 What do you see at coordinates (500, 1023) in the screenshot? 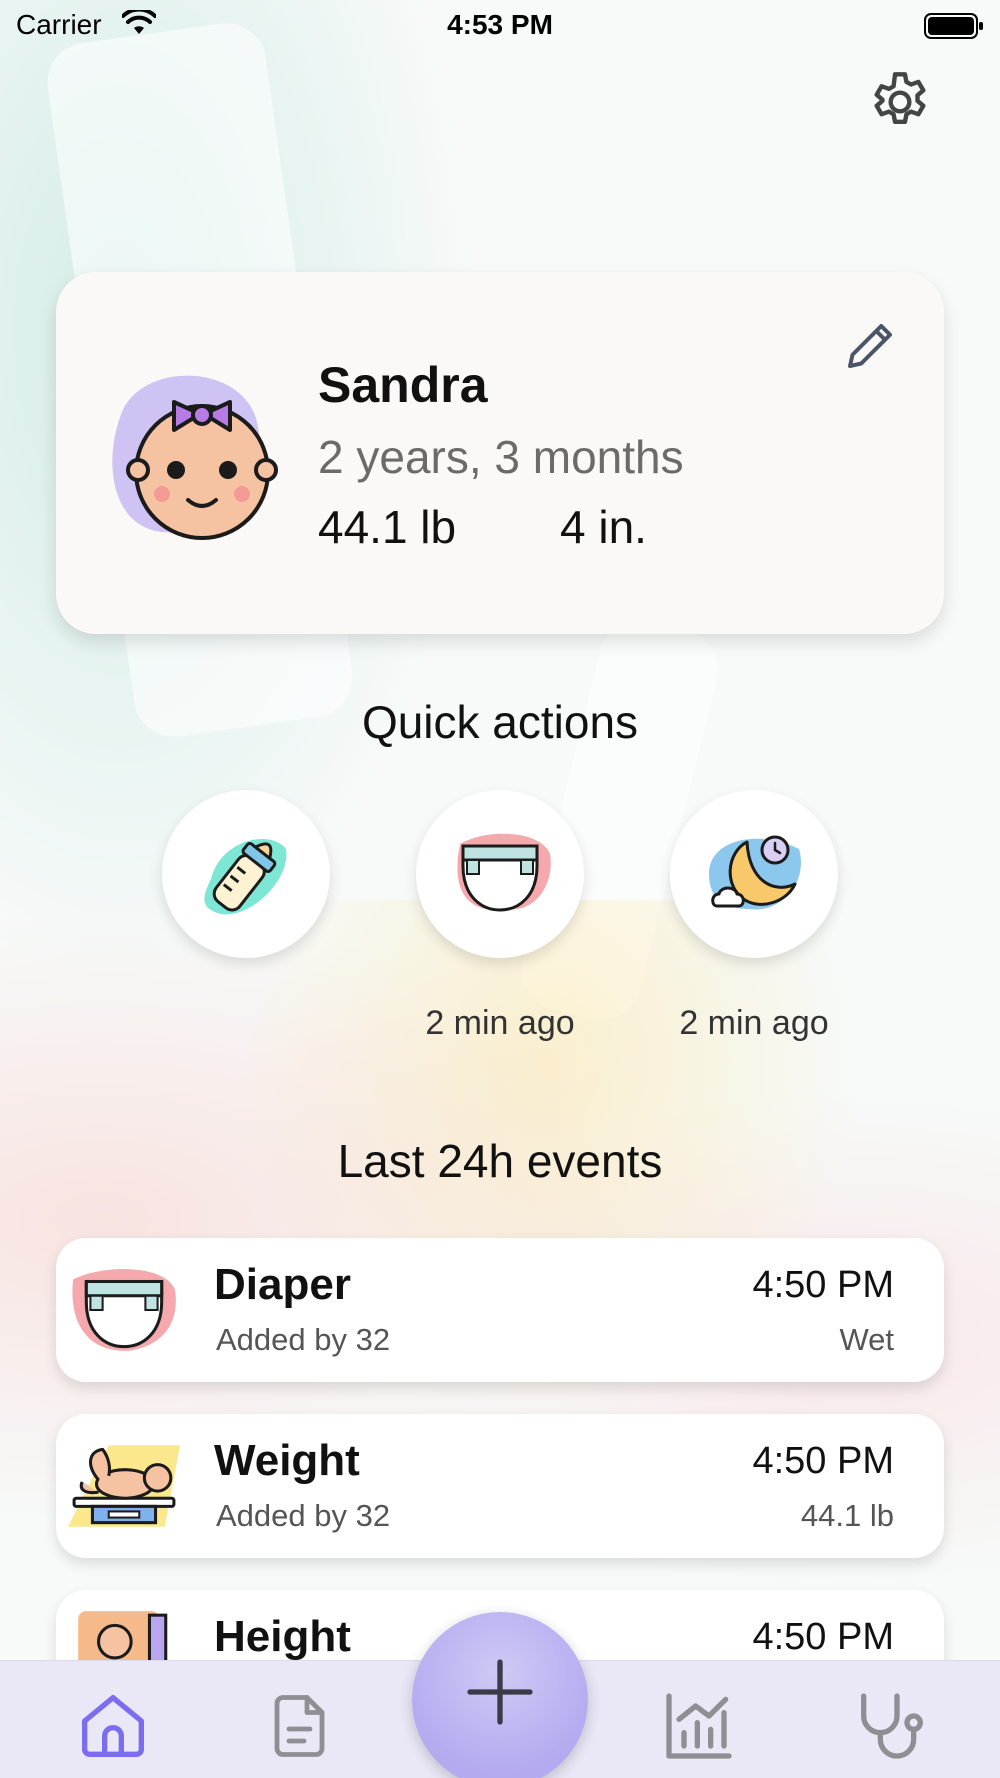
I see `quick-action-diaper-caption: 2 min ago` at bounding box center [500, 1023].